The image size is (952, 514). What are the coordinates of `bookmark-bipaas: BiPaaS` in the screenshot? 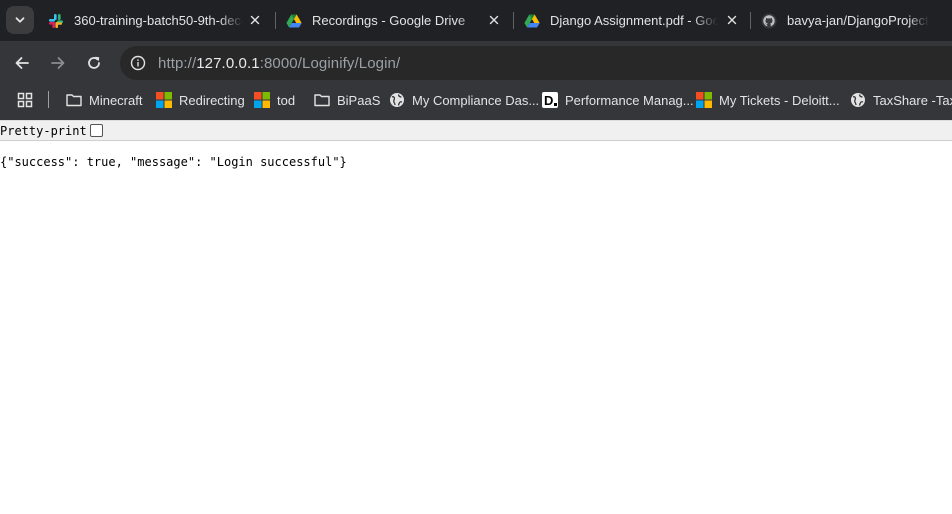 It's located at (347, 100).